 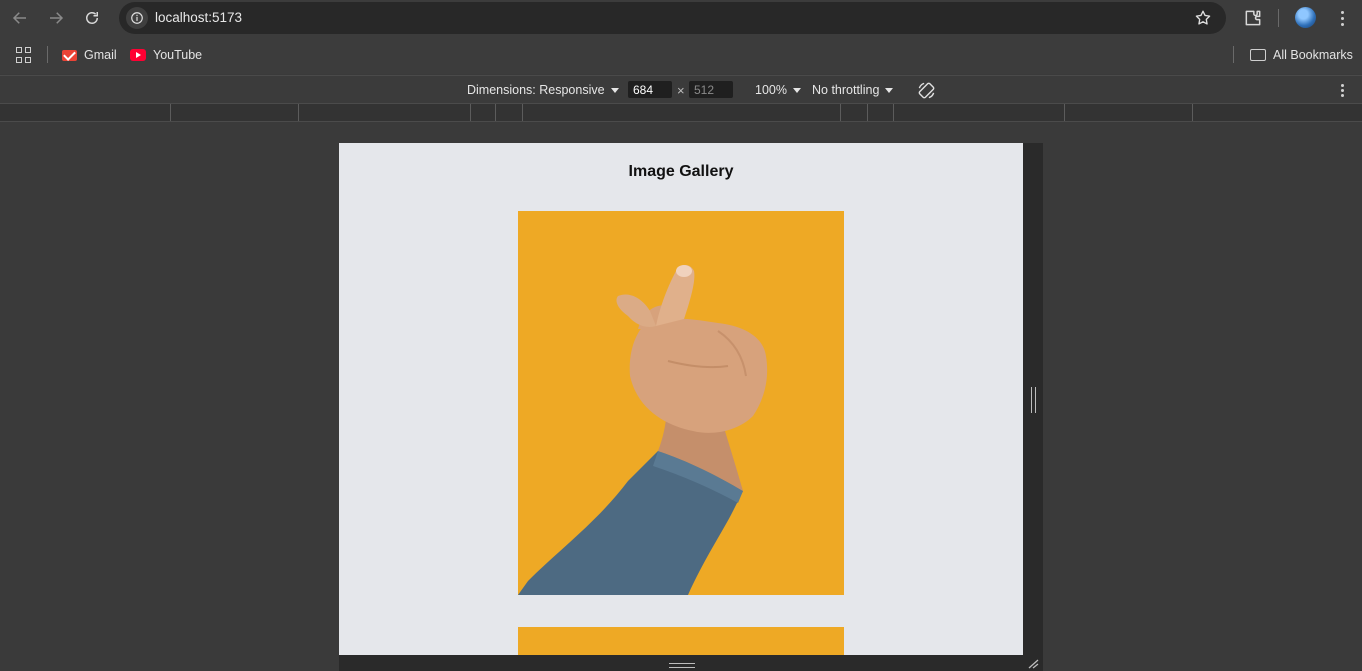 I want to click on media-query-ruler, so click(x=681, y=112).